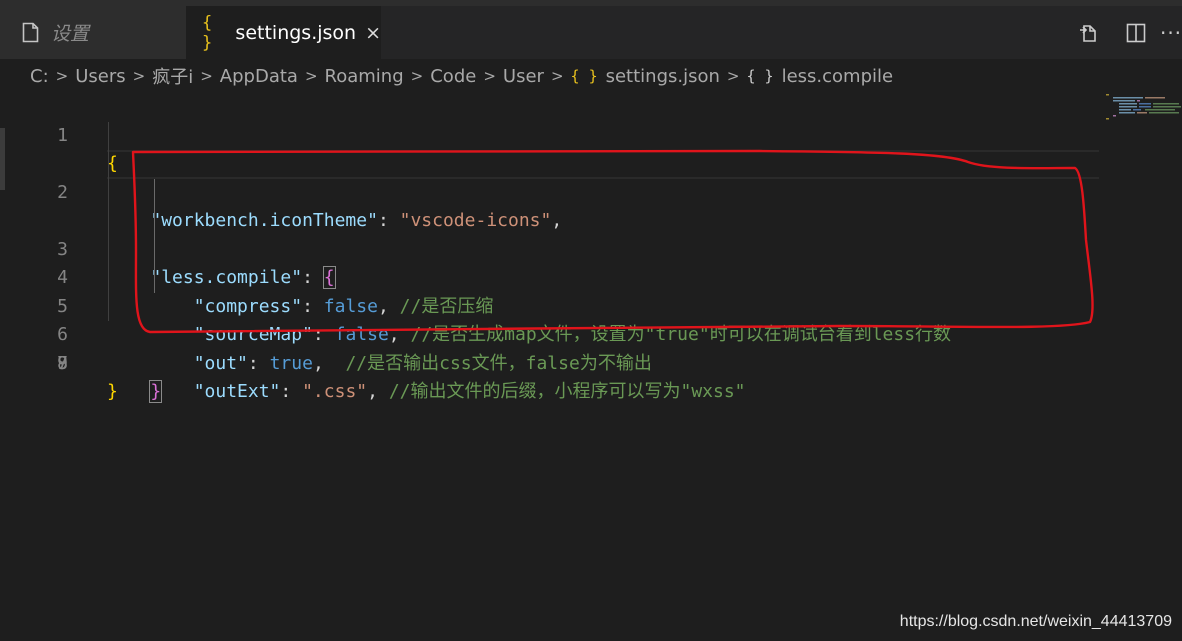 The height and width of the screenshot is (641, 1182). I want to click on line-number: 9, so click(62, 363).